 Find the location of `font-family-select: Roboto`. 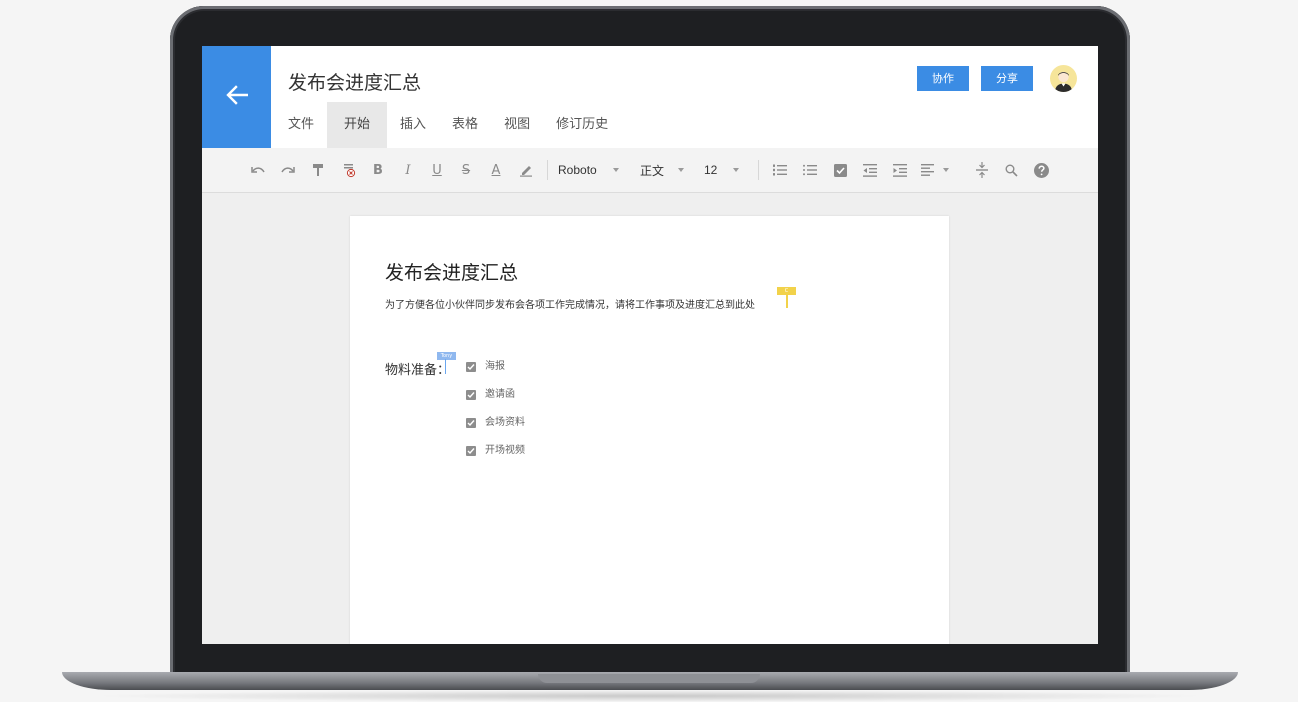

font-family-select: Roboto is located at coordinates (593, 170).